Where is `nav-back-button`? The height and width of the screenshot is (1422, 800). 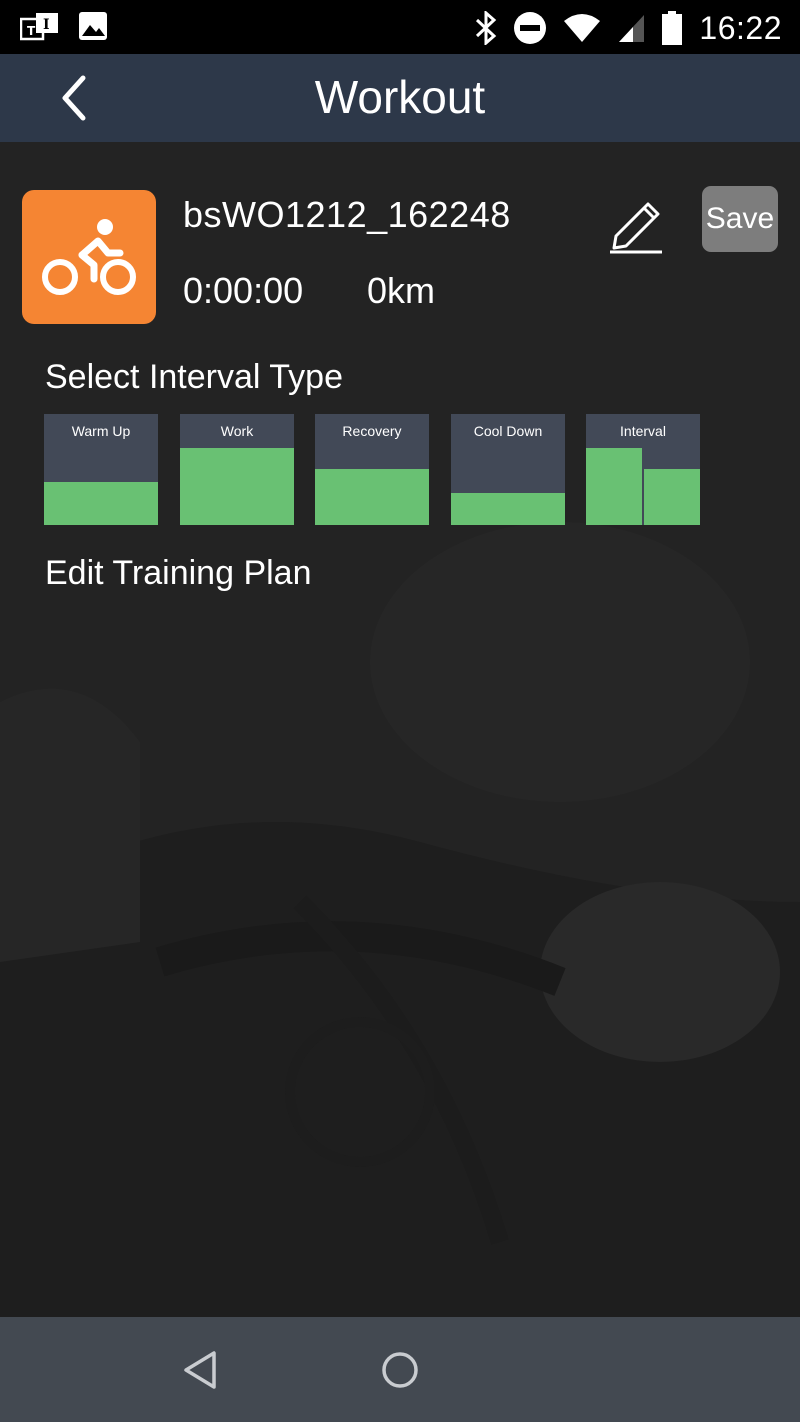
nav-back-button is located at coordinates (201, 1370).